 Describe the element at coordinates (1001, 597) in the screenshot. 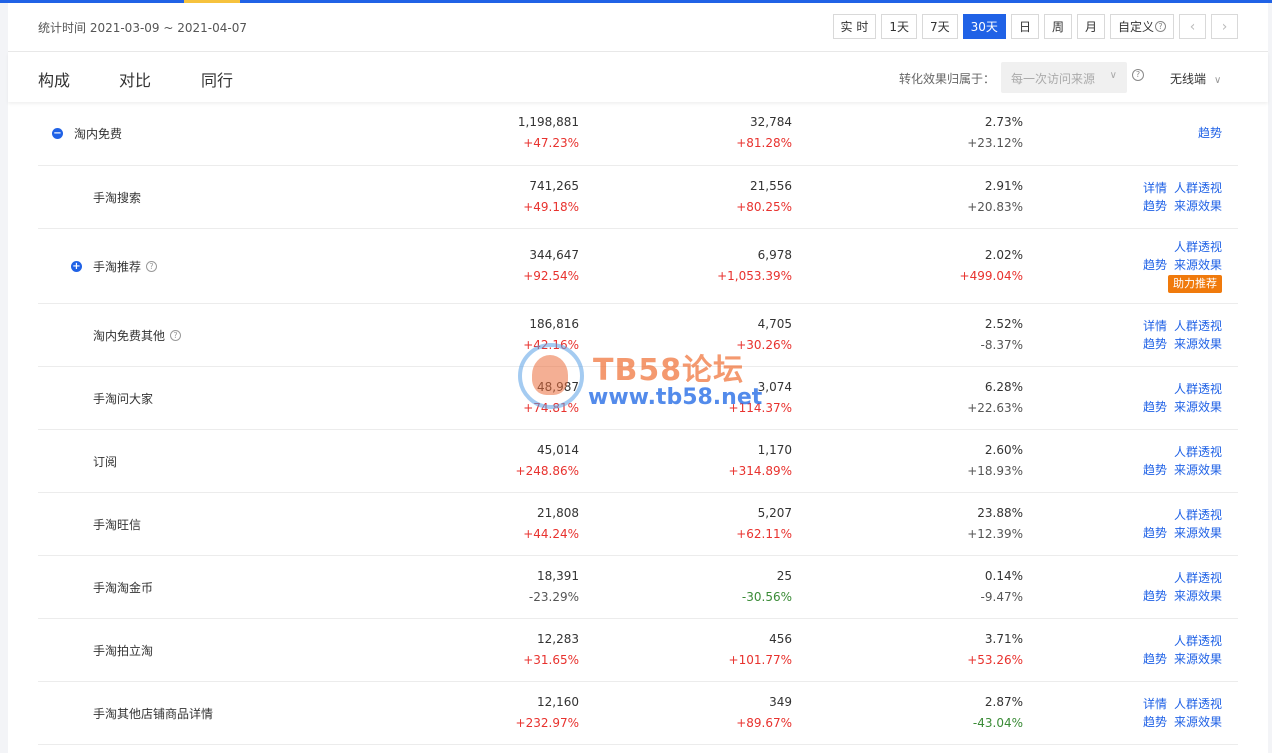

I see `metric-change: -9.47%` at that location.